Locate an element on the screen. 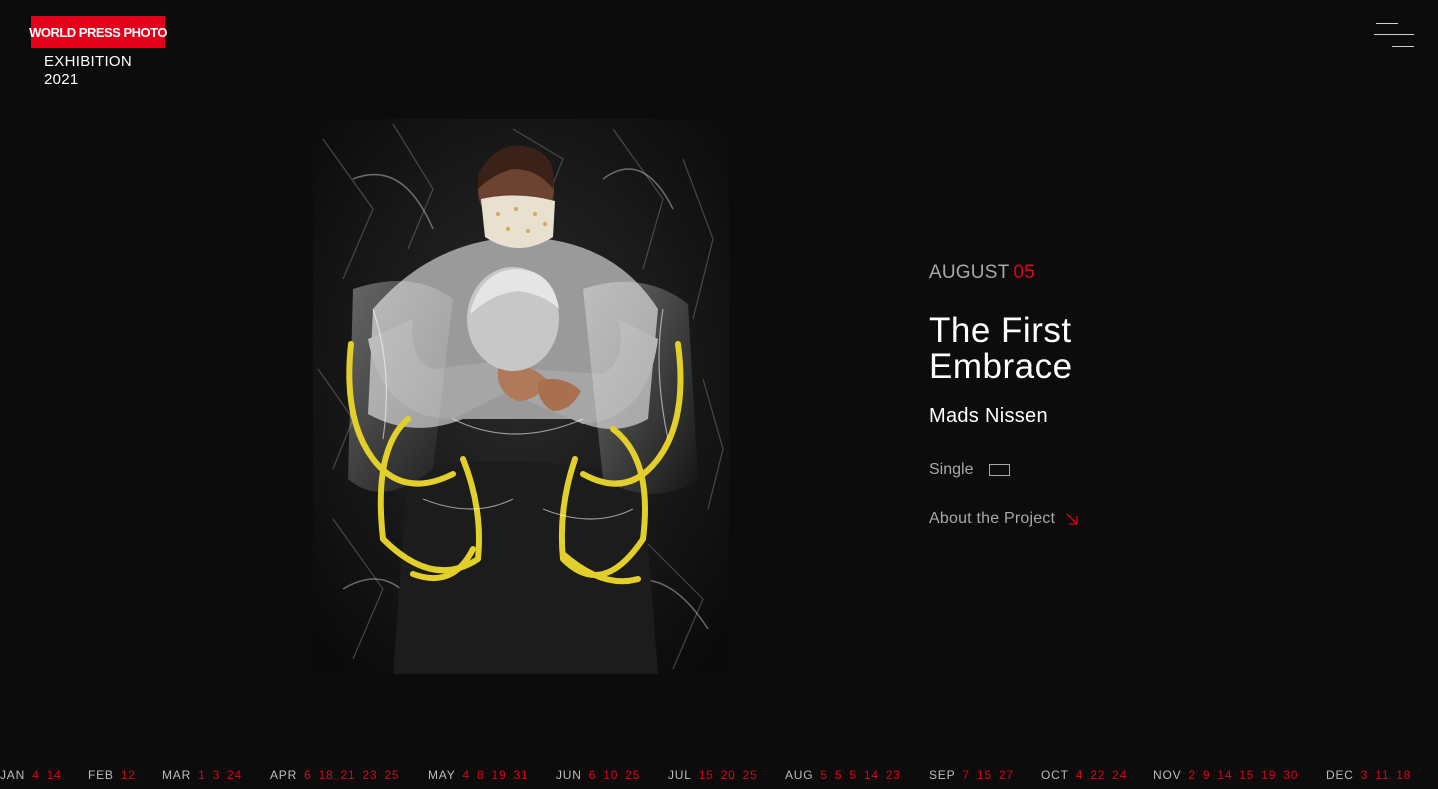  timeline-month-jan: JAN 4 14 is located at coordinates (31, 775).